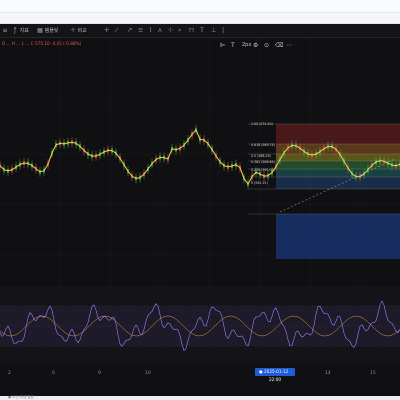  Describe the element at coordinates (373, 373) in the screenshot. I see `x-axis-label: 15` at that location.